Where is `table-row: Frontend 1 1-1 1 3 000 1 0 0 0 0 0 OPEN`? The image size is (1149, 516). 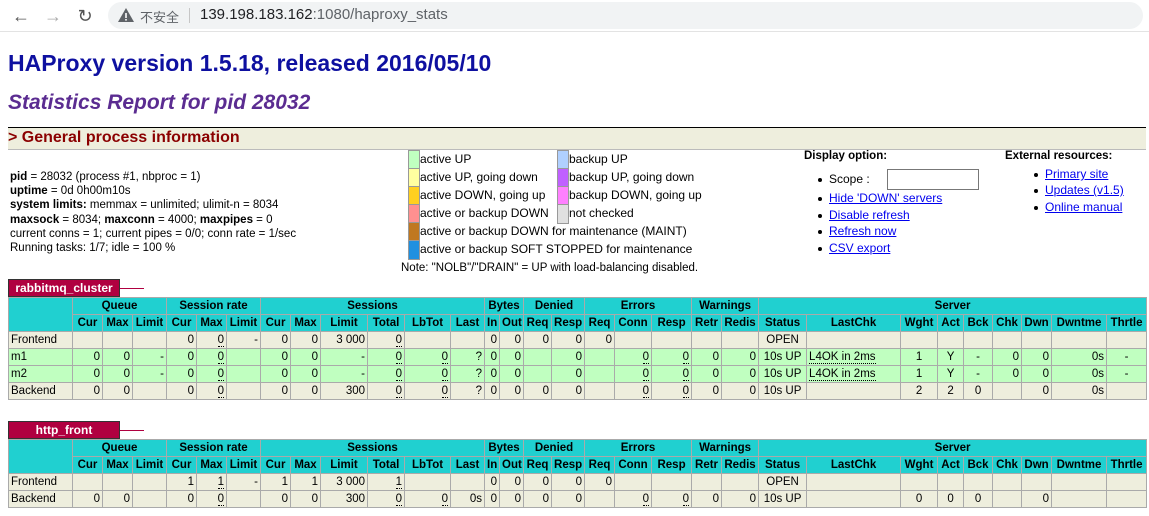
table-row: Frontend 1 1-1 1 3 000 1 0 0 0 0 0 OPEN is located at coordinates (578, 482).